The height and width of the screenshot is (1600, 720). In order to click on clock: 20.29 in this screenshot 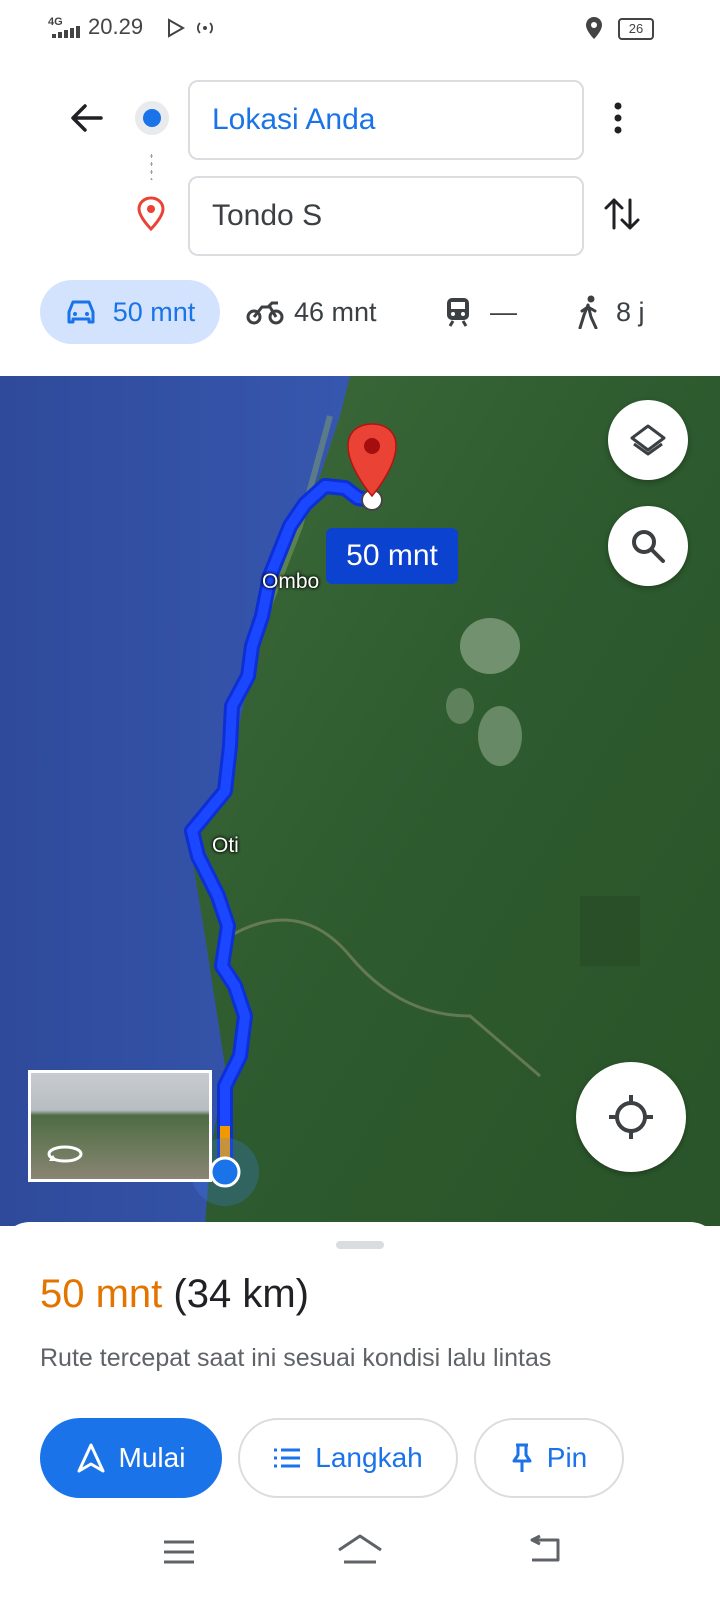, I will do `click(116, 26)`.